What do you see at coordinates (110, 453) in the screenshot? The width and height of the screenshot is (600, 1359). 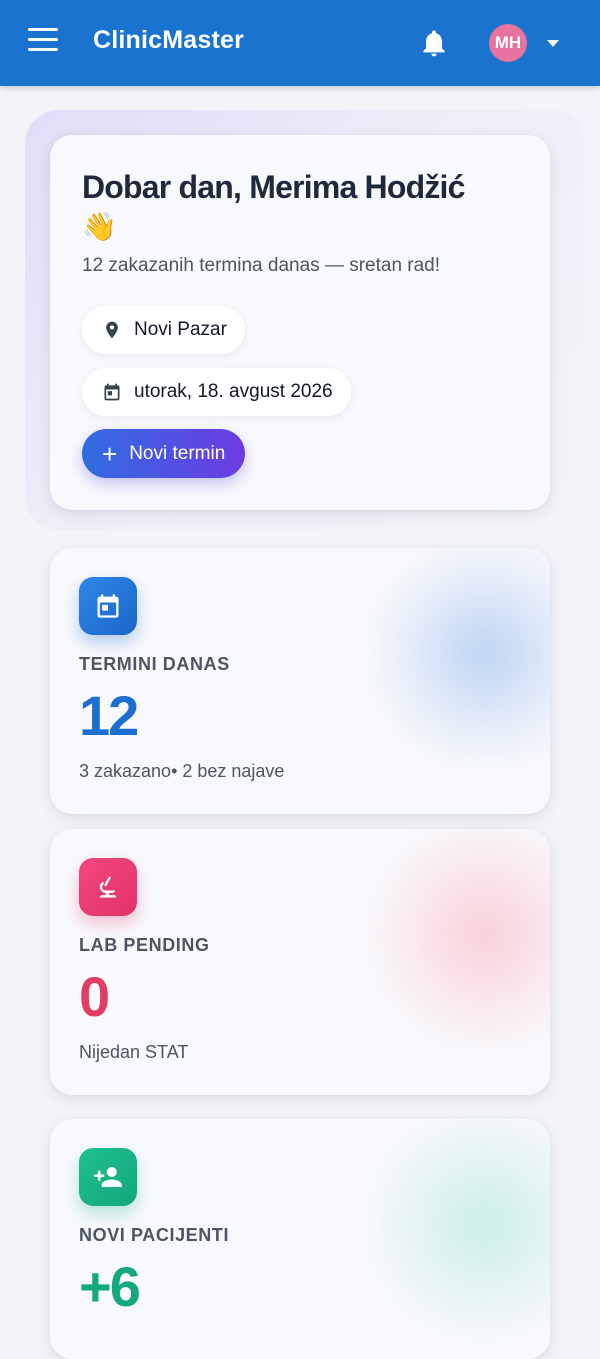 I see `plus-icon: +` at bounding box center [110, 453].